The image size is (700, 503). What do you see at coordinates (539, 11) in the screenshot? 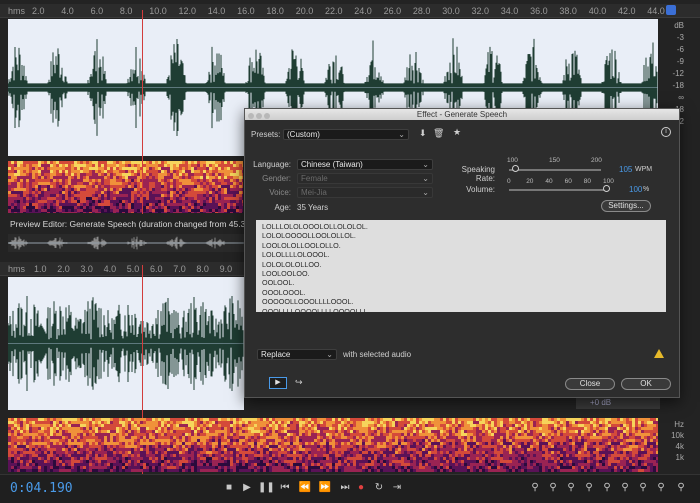
I see `ruler-tick: 36.0` at bounding box center [539, 11].